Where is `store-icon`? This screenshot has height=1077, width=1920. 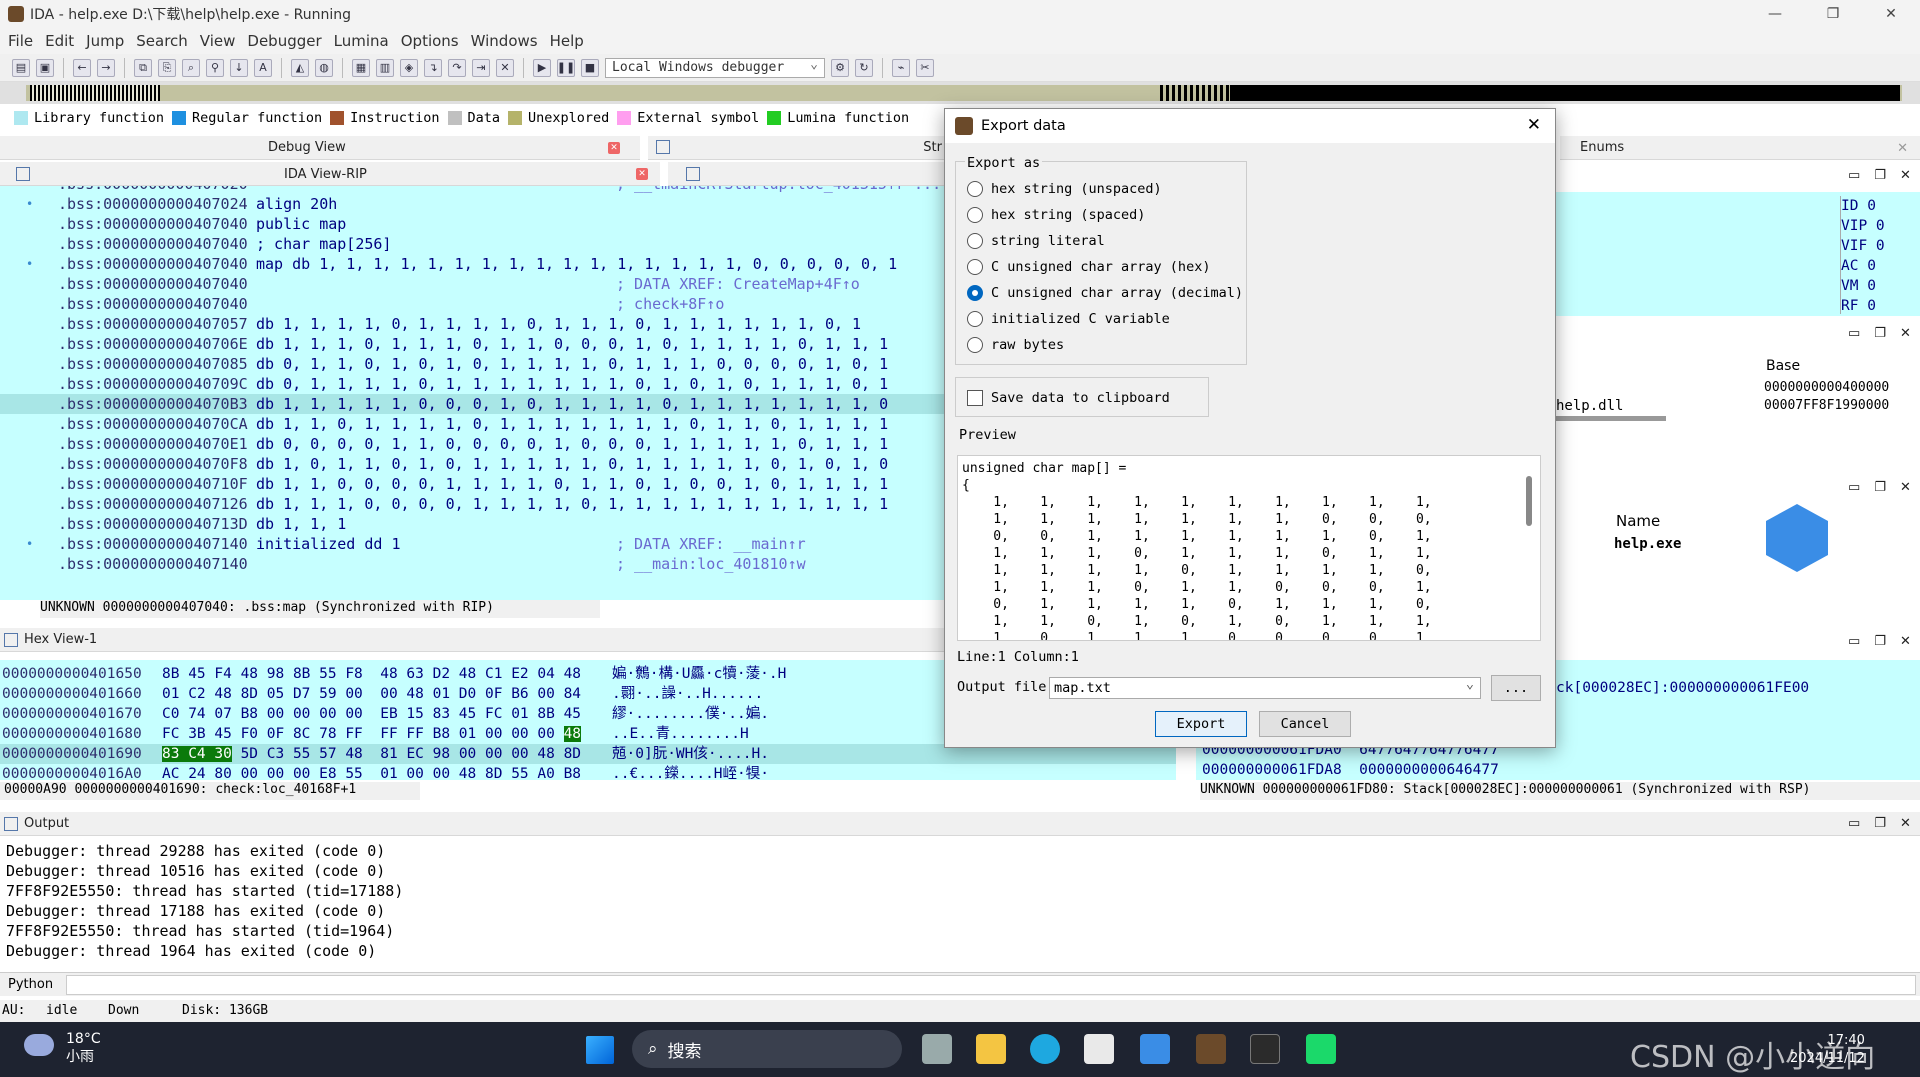 store-icon is located at coordinates (1099, 1049).